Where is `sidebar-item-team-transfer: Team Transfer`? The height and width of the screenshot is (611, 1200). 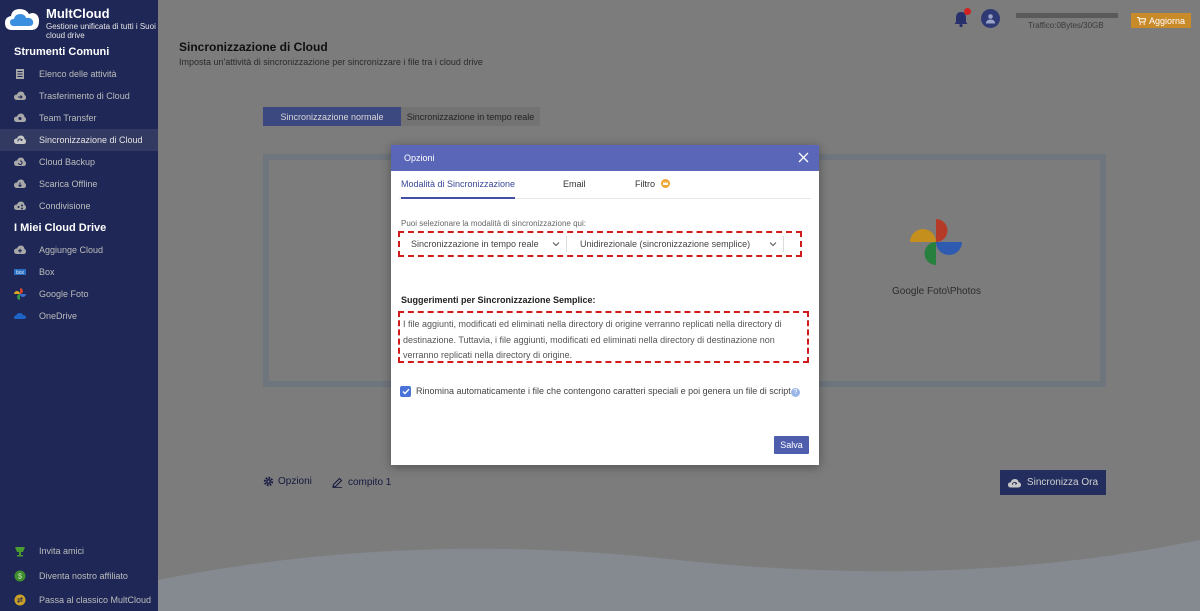
sidebar-item-team-transfer: Team Transfer is located at coordinates (79, 118).